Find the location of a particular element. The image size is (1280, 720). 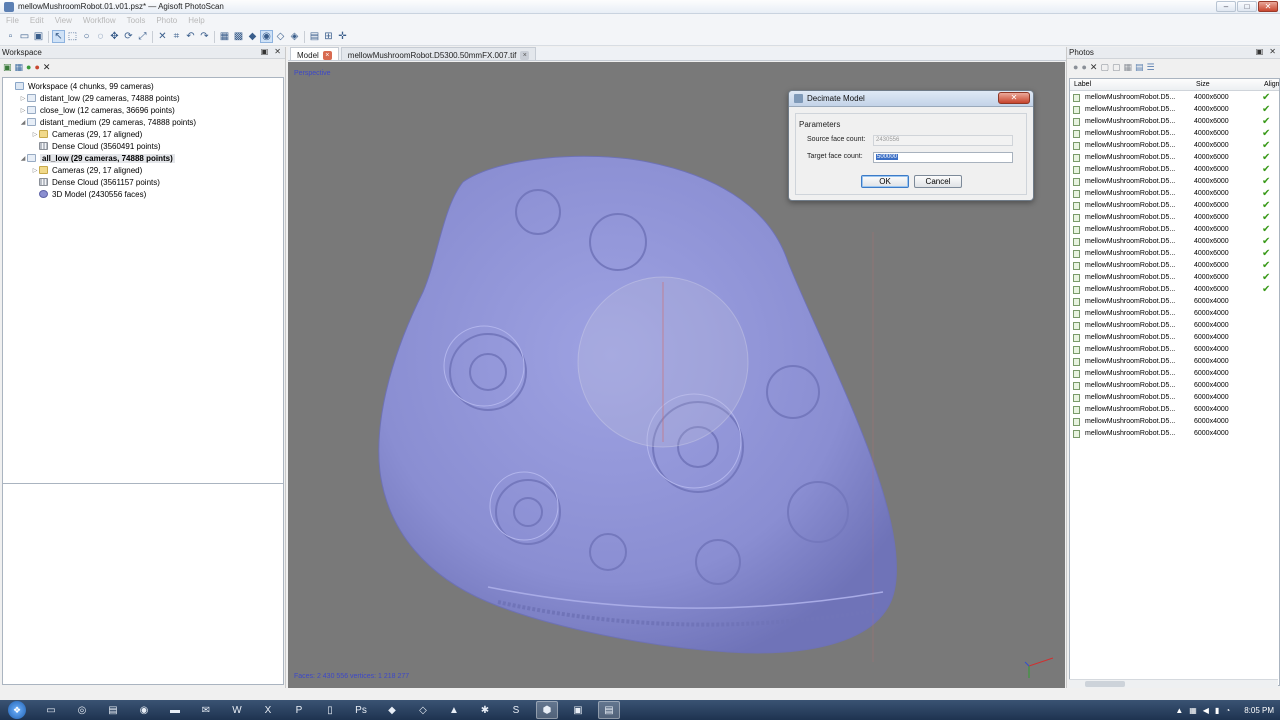

taskbar-photoshop-icon: Ps is located at coordinates (361, 710).